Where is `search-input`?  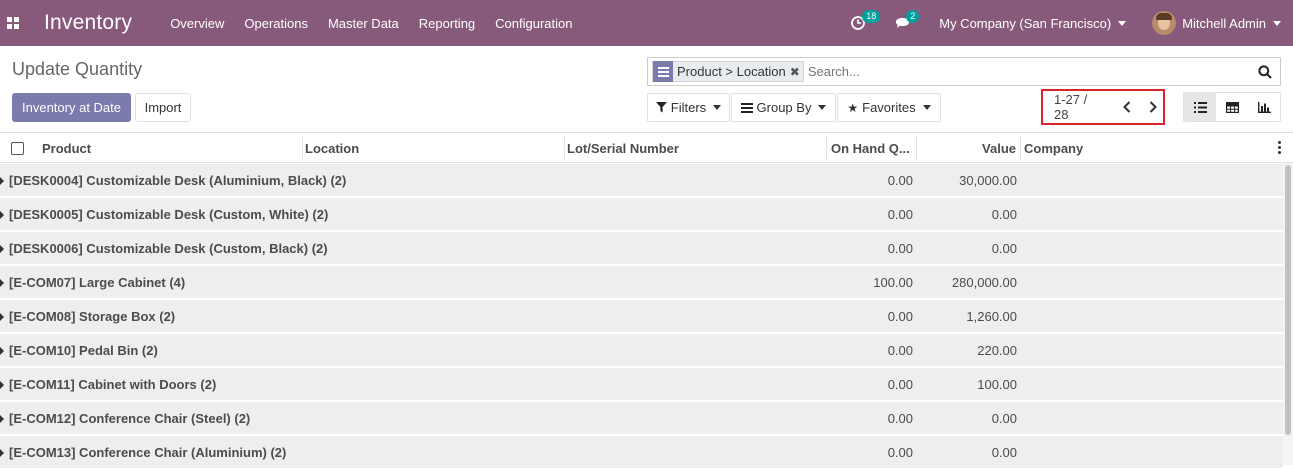
search-input is located at coordinates (1028, 71).